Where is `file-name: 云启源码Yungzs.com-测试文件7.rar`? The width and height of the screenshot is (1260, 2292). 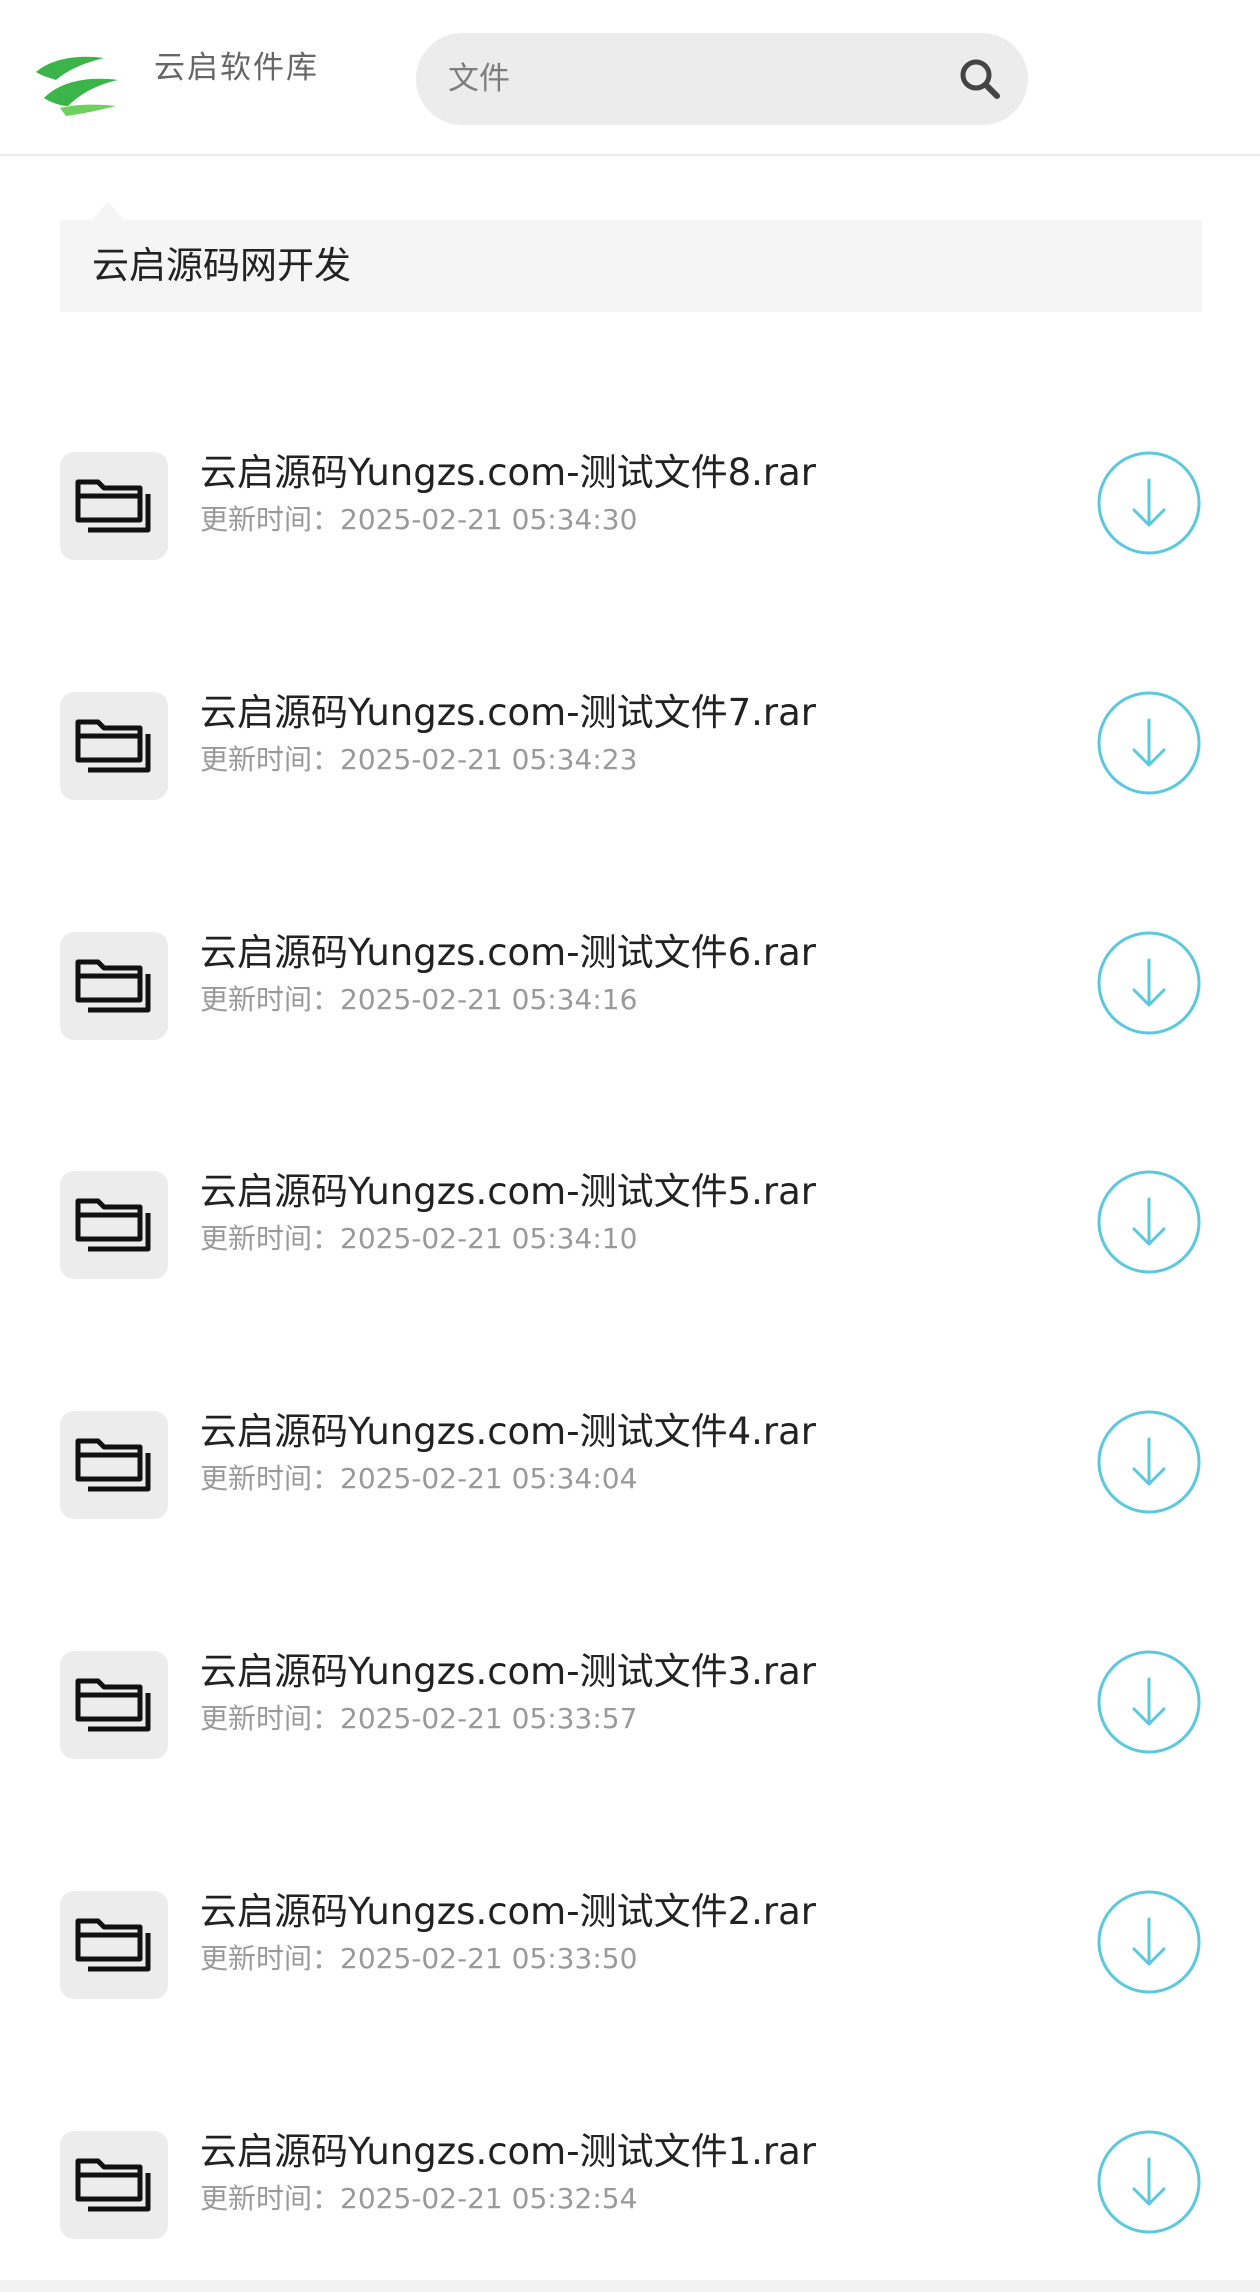
file-name: 云启源码Yungzs.com-测试文件7.rar is located at coordinates (508, 713).